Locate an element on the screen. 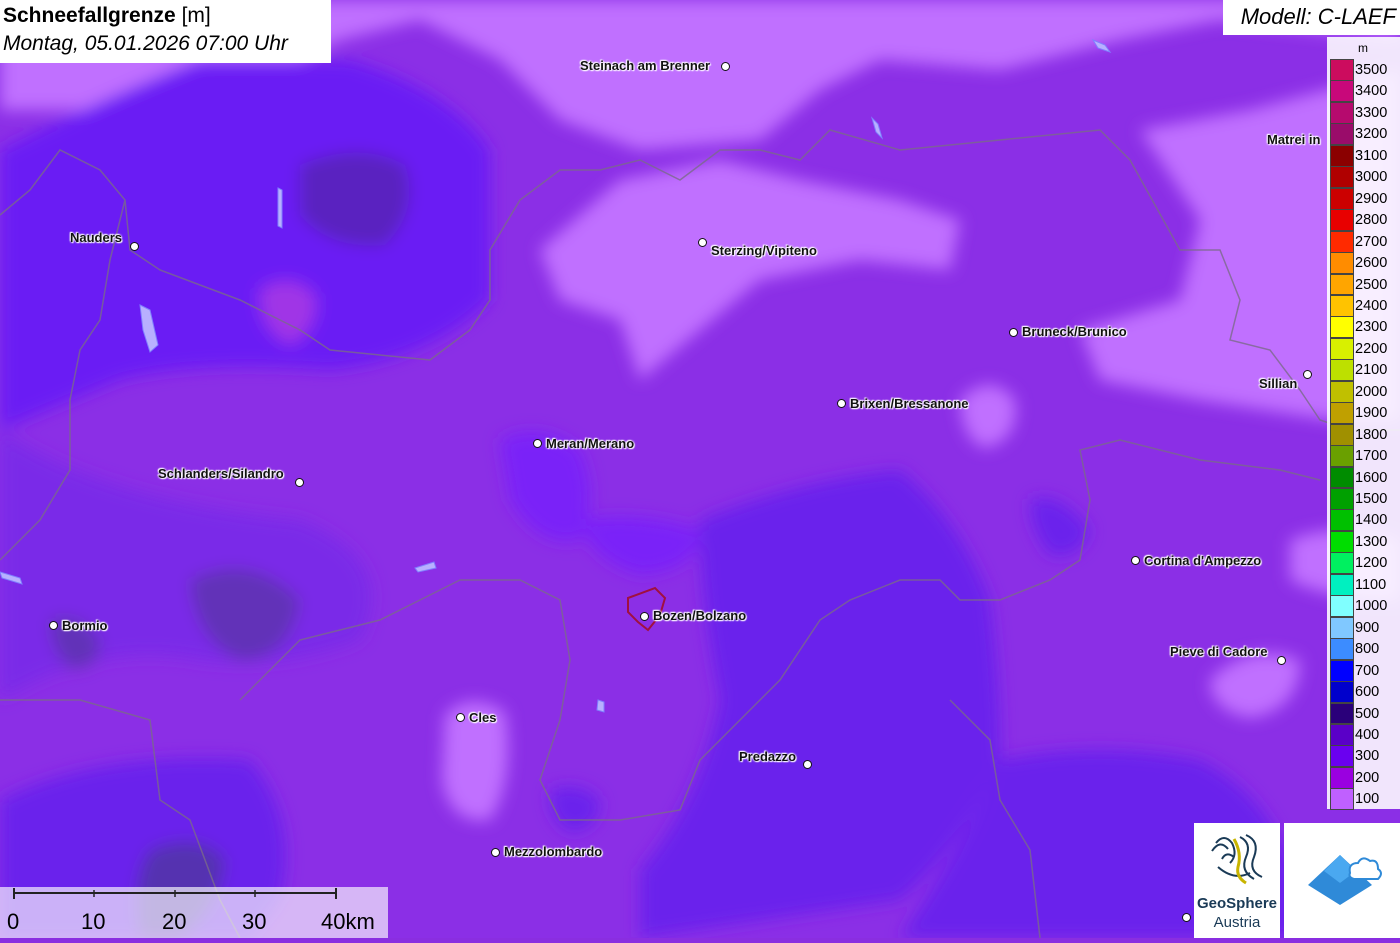 The image size is (1400, 943). legend-label: 2600 is located at coordinates (1371, 263).